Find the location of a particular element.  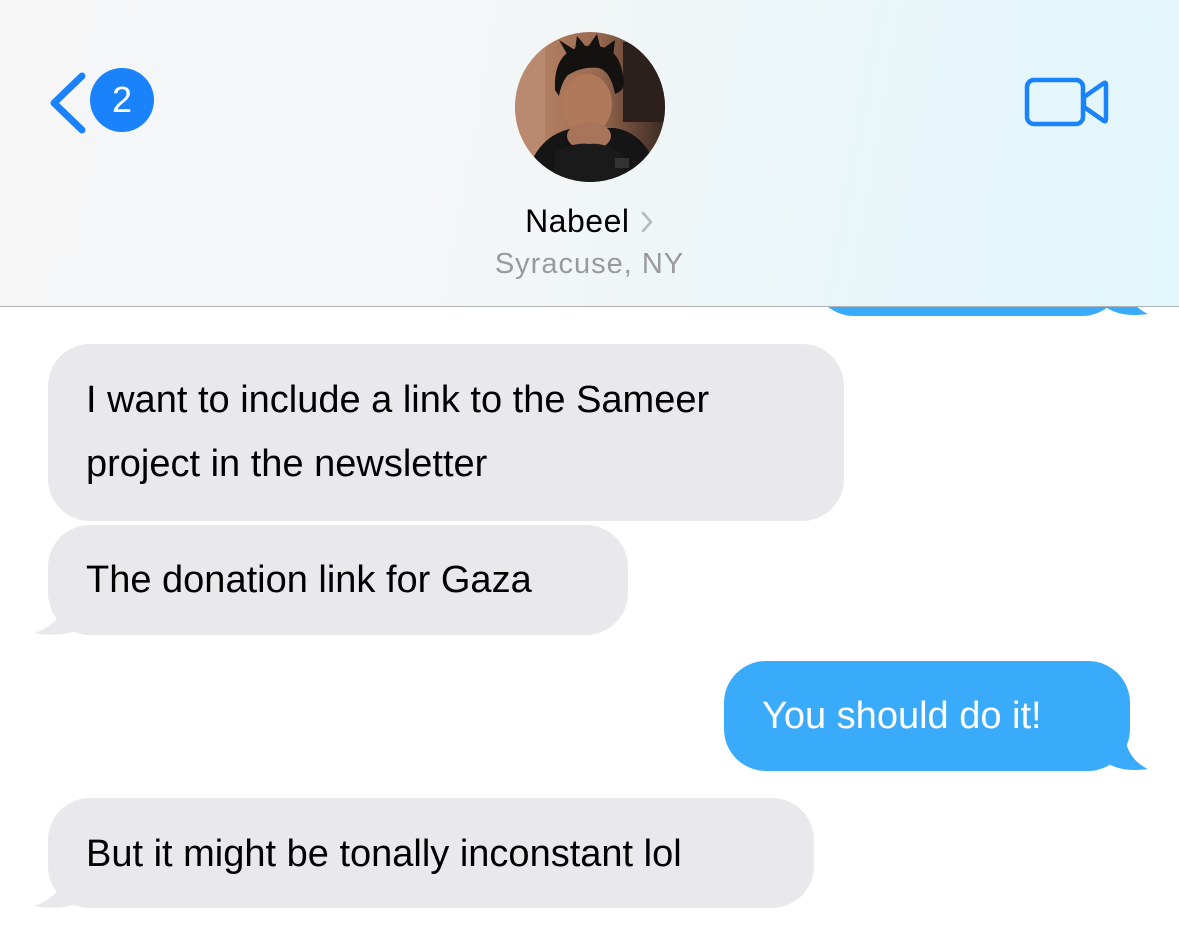

message-bubble-outgoing: You should do it! is located at coordinates (927, 716).